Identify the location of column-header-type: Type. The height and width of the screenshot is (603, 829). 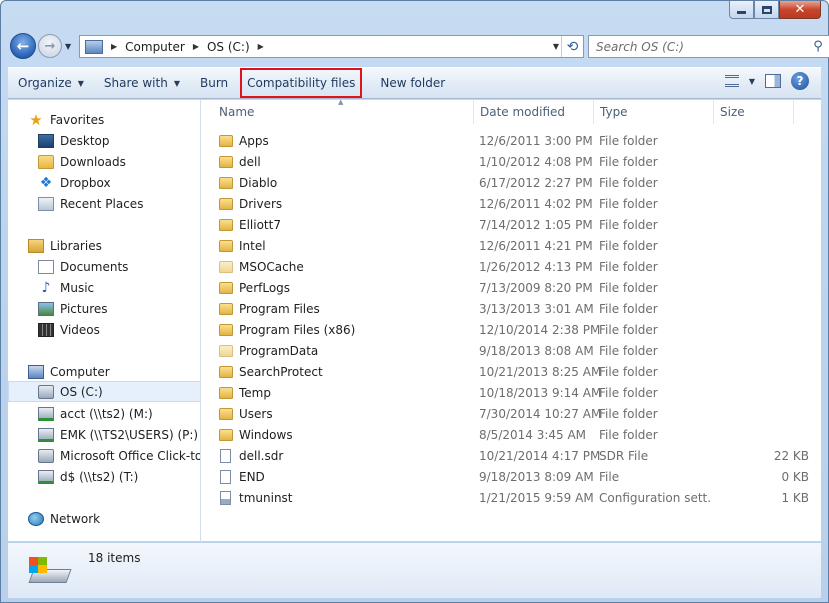
(654, 112).